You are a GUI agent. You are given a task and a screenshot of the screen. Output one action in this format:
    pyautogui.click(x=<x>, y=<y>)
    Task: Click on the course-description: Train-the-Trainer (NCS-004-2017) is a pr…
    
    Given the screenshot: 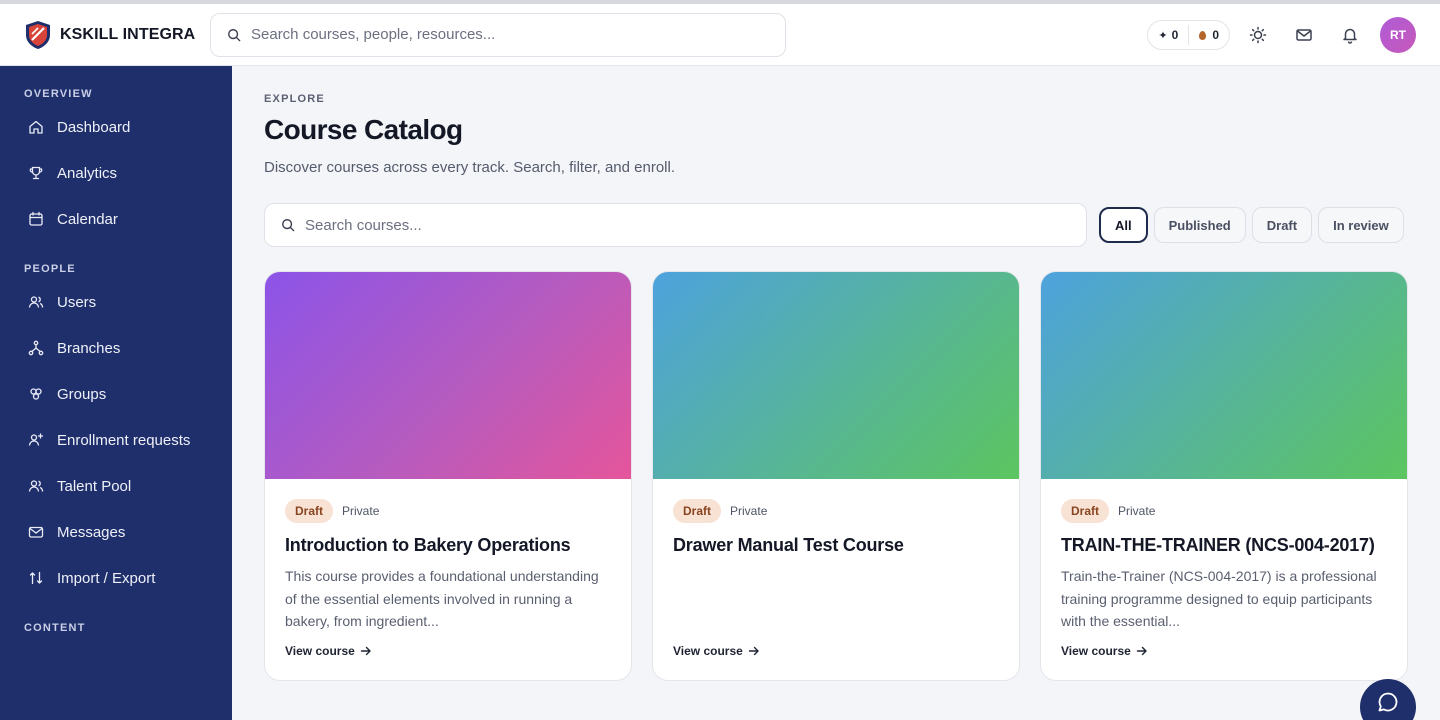 What is the action you would take?
    pyautogui.click(x=1219, y=598)
    